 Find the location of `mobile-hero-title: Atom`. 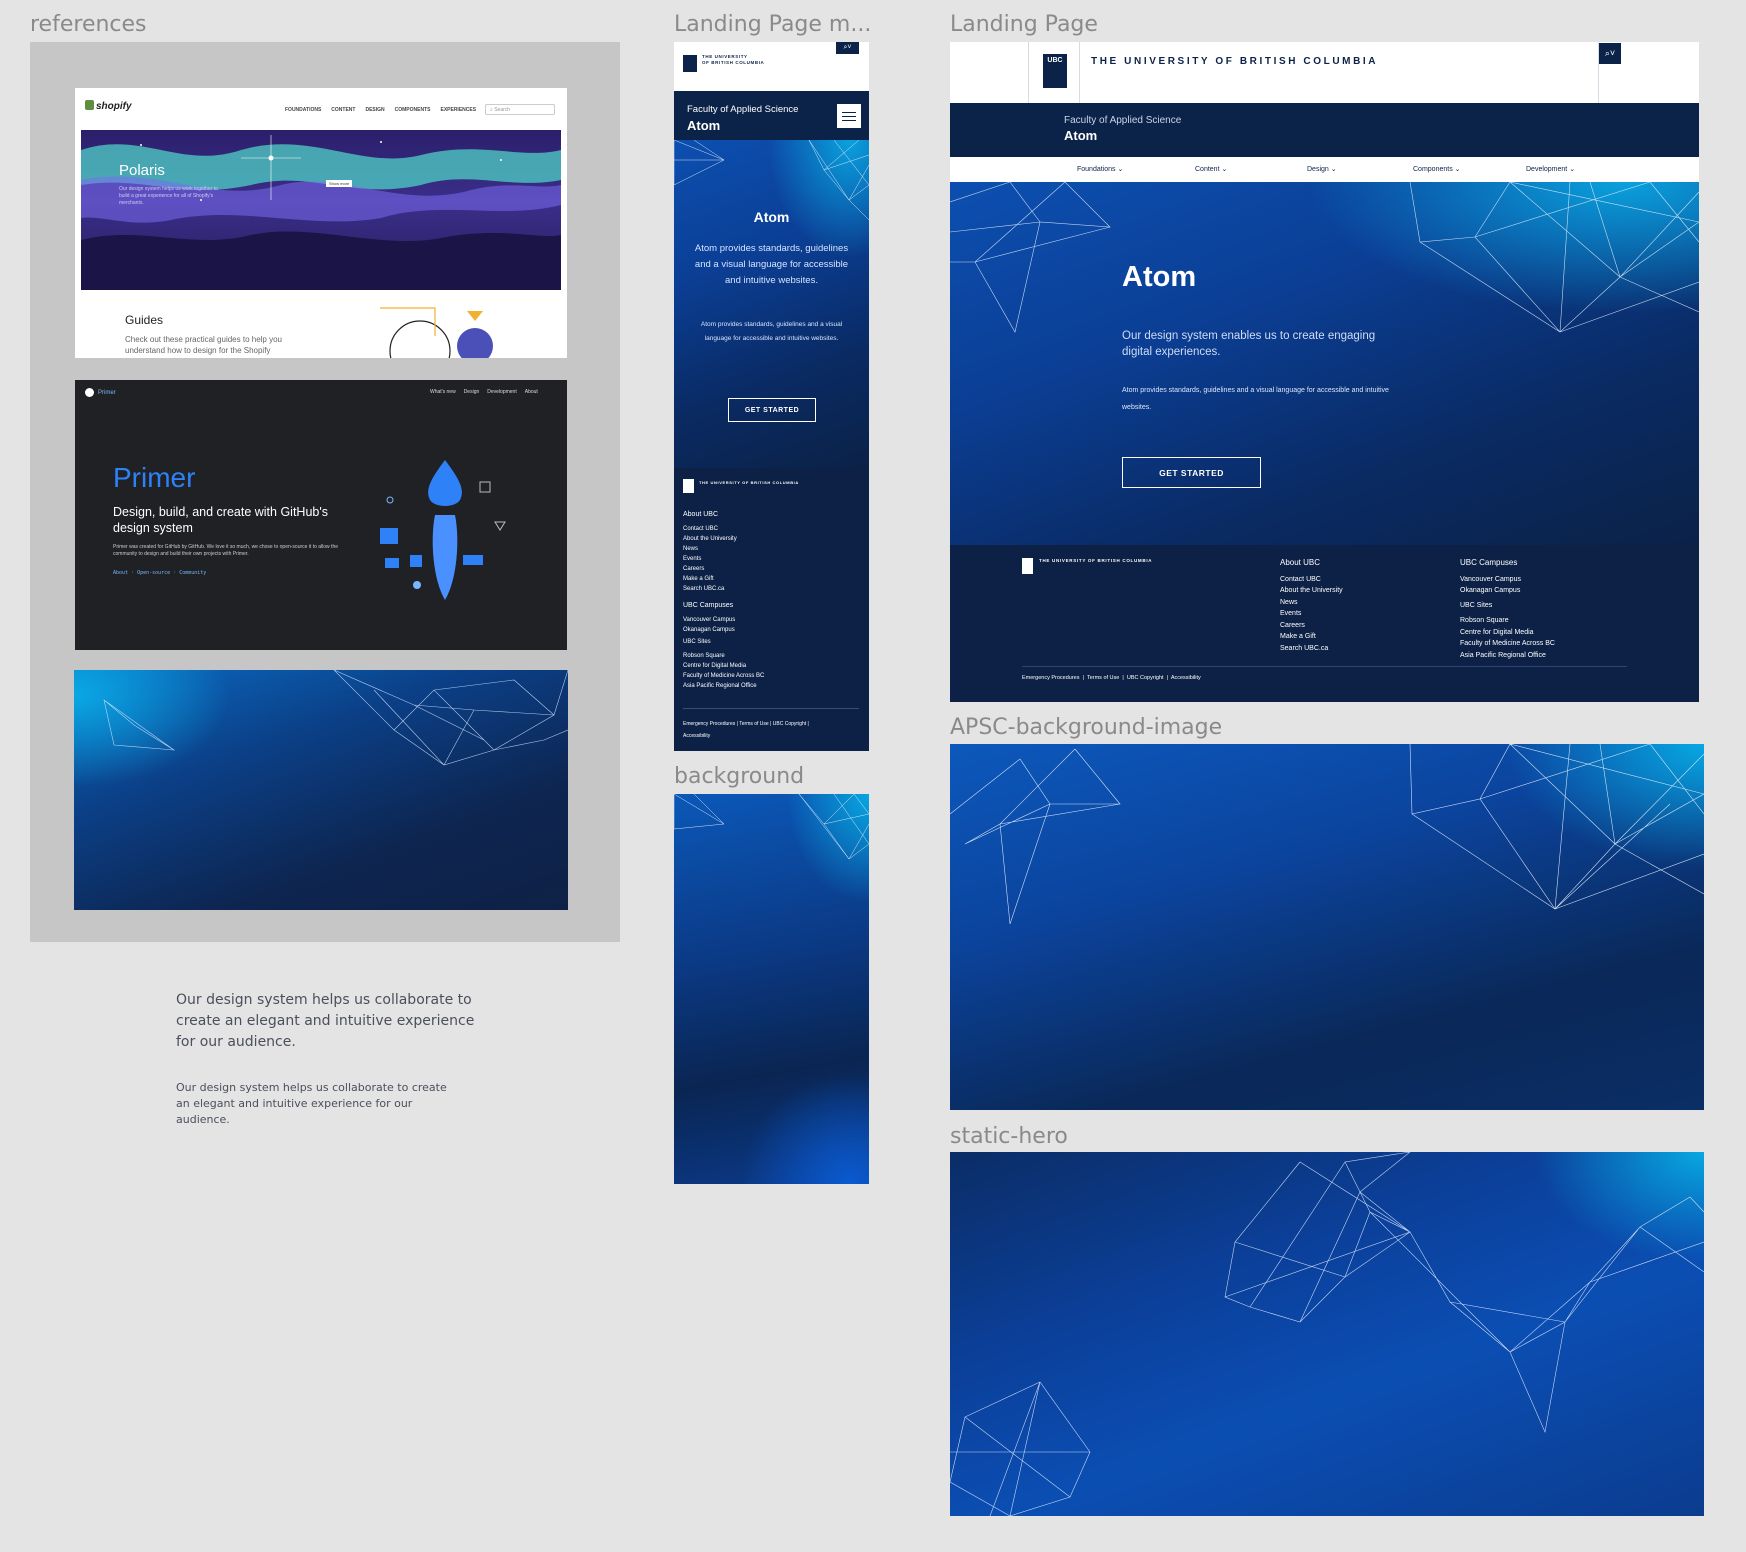

mobile-hero-title: Atom is located at coordinates (771, 217).